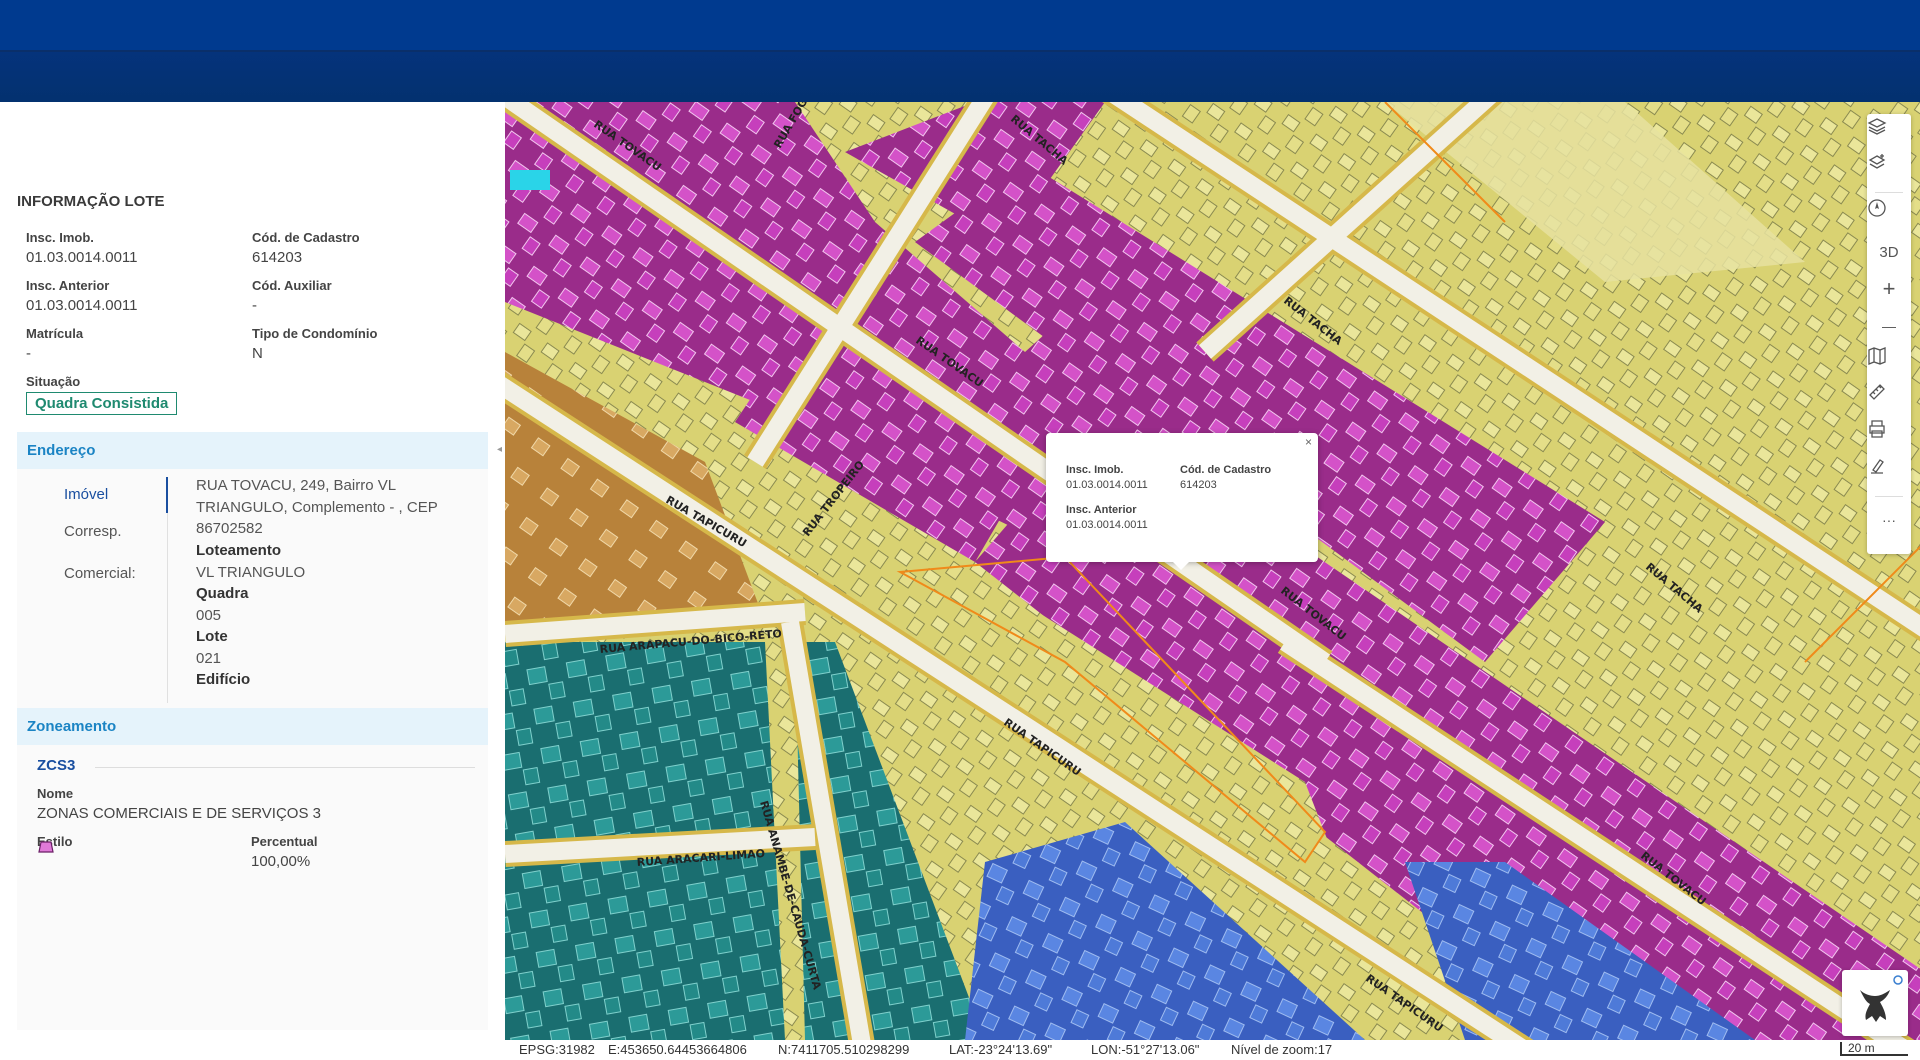 This screenshot has width=1920, height=1060. I want to click on cod-auxiliar-value: -, so click(254, 305).